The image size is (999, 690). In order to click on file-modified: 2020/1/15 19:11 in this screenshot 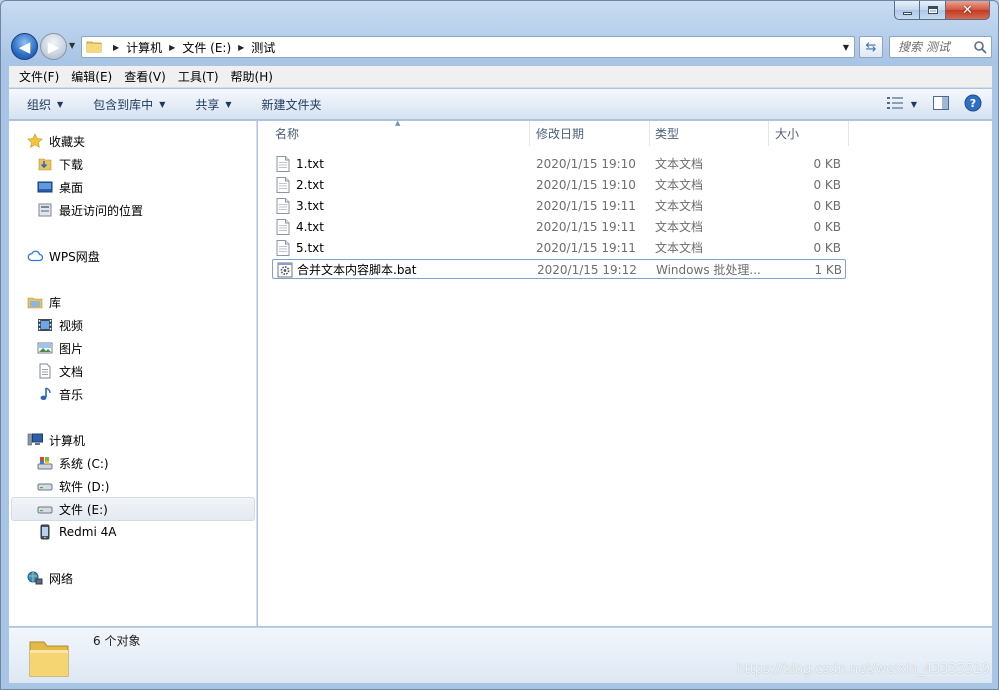, I will do `click(586, 248)`.